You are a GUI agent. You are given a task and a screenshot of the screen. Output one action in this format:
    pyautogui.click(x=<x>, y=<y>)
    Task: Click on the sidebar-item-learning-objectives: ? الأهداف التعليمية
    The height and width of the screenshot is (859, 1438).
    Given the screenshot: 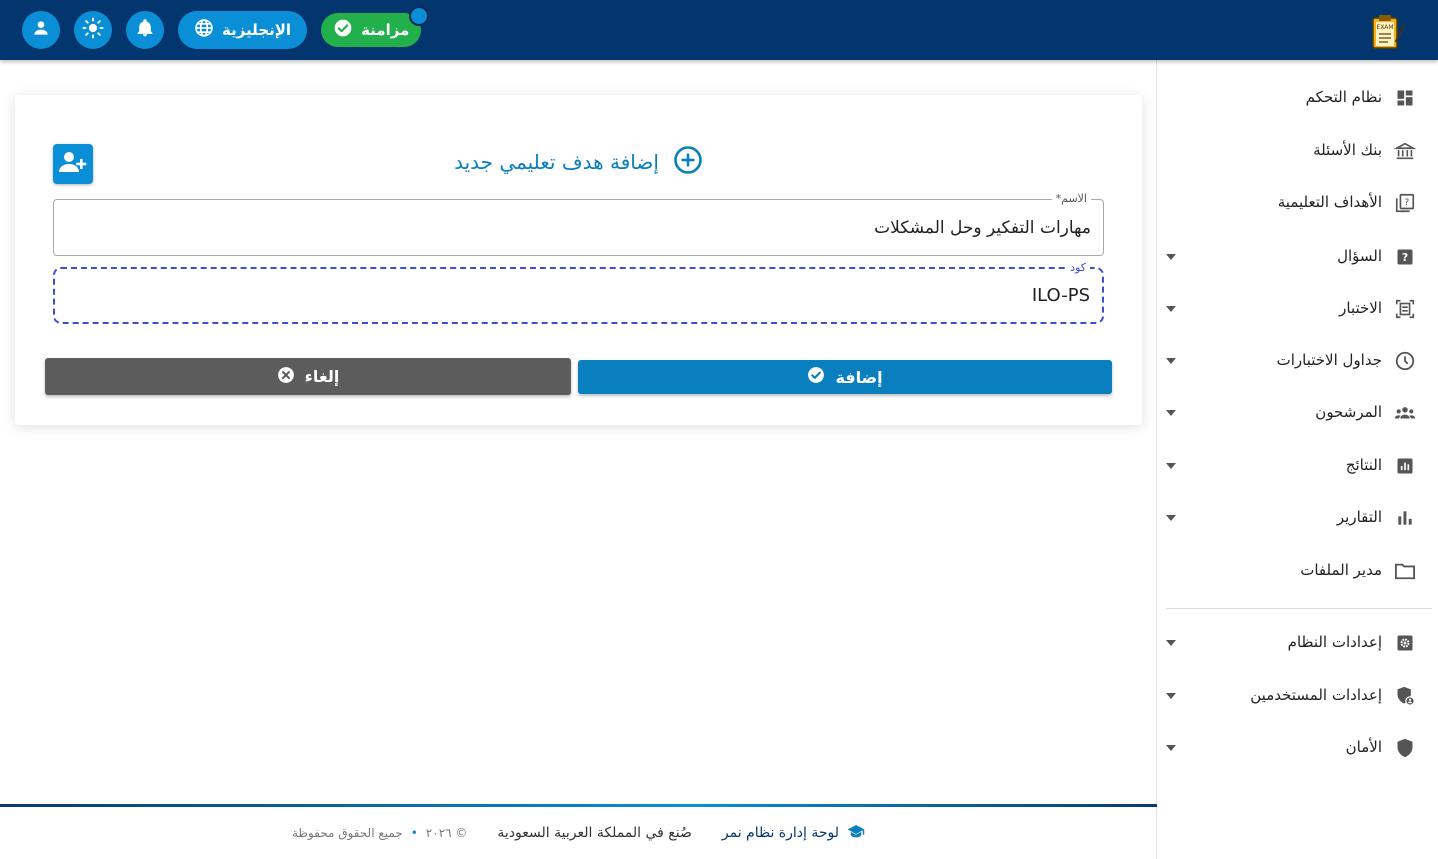 What is the action you would take?
    pyautogui.click(x=1291, y=203)
    